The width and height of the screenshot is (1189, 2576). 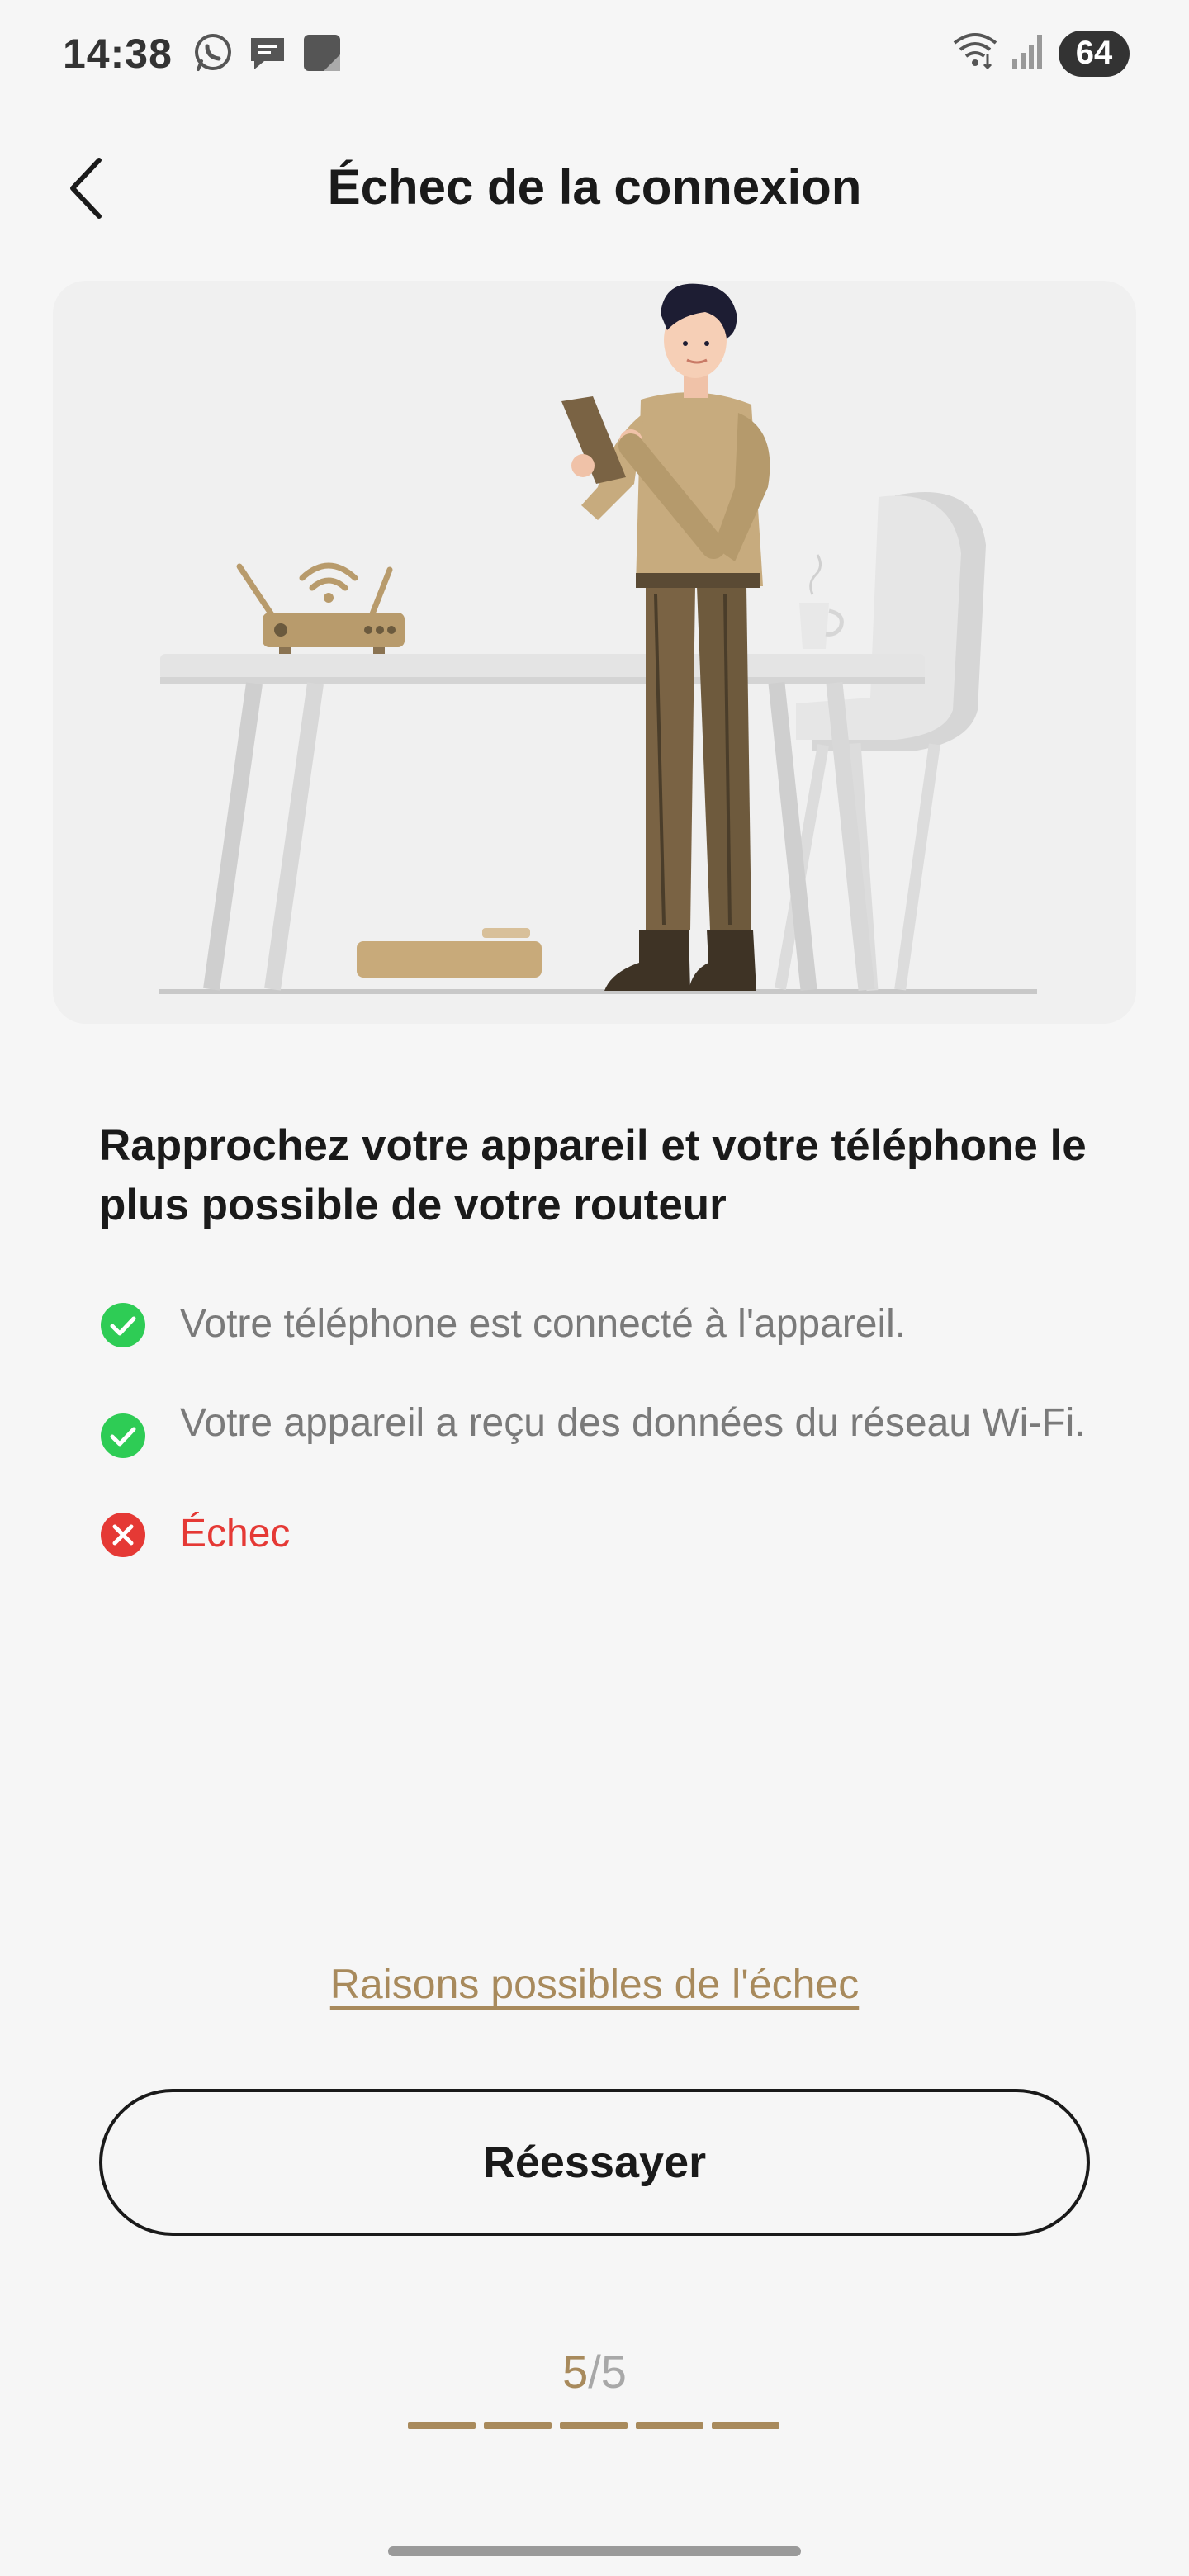 What do you see at coordinates (235, 1534) in the screenshot?
I see `step-text-error: Échec` at bounding box center [235, 1534].